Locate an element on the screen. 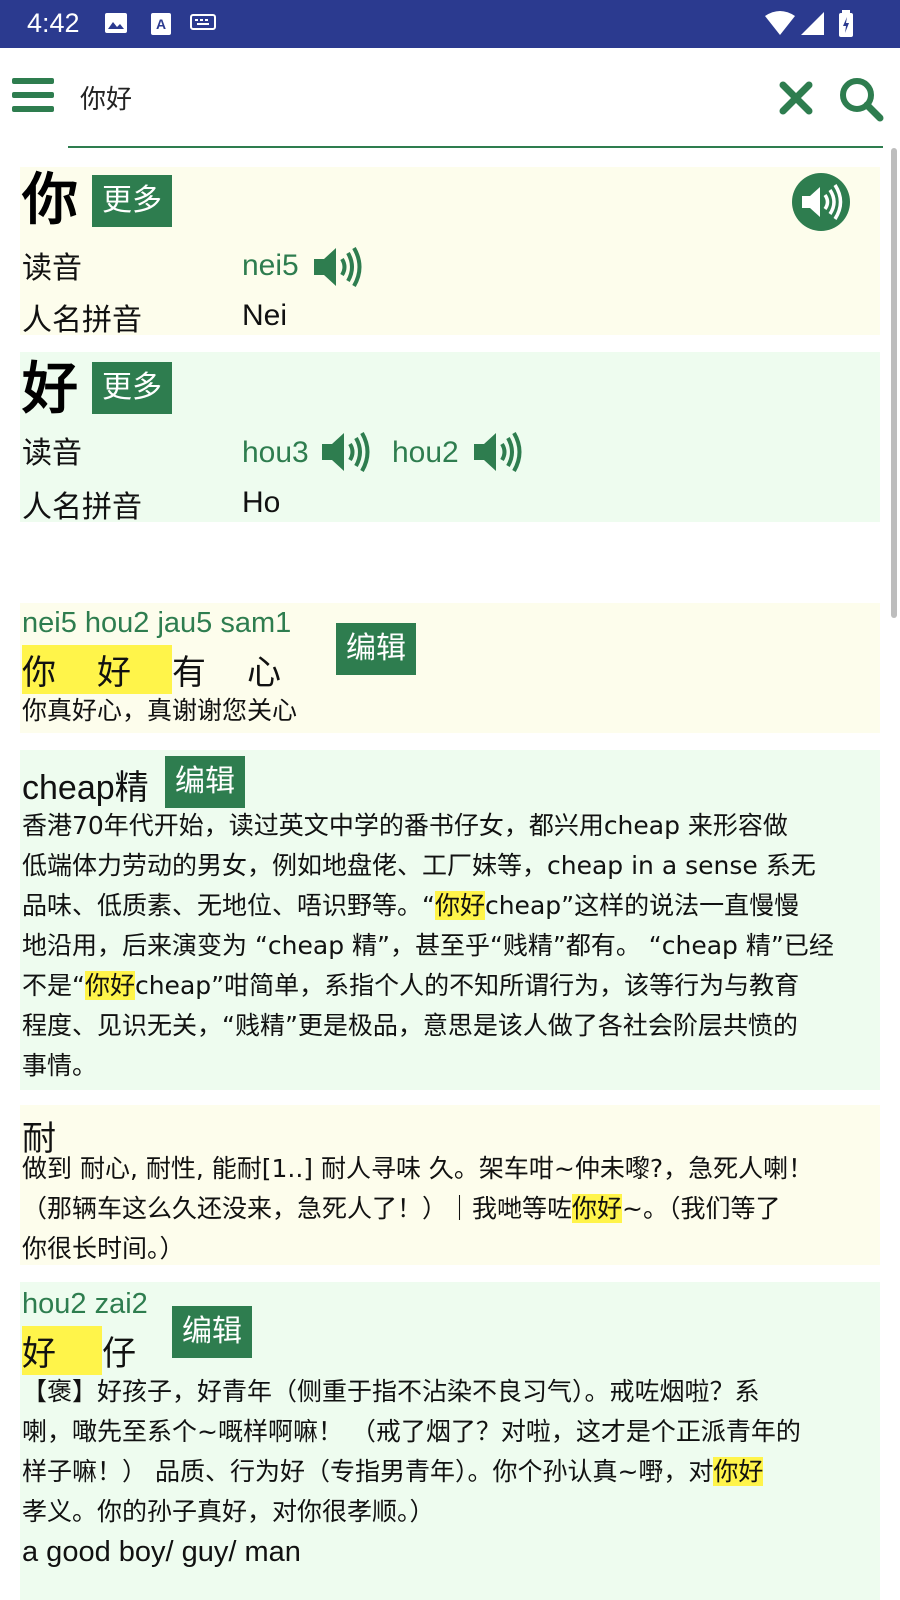  scrollbar is located at coordinates (894, 383).